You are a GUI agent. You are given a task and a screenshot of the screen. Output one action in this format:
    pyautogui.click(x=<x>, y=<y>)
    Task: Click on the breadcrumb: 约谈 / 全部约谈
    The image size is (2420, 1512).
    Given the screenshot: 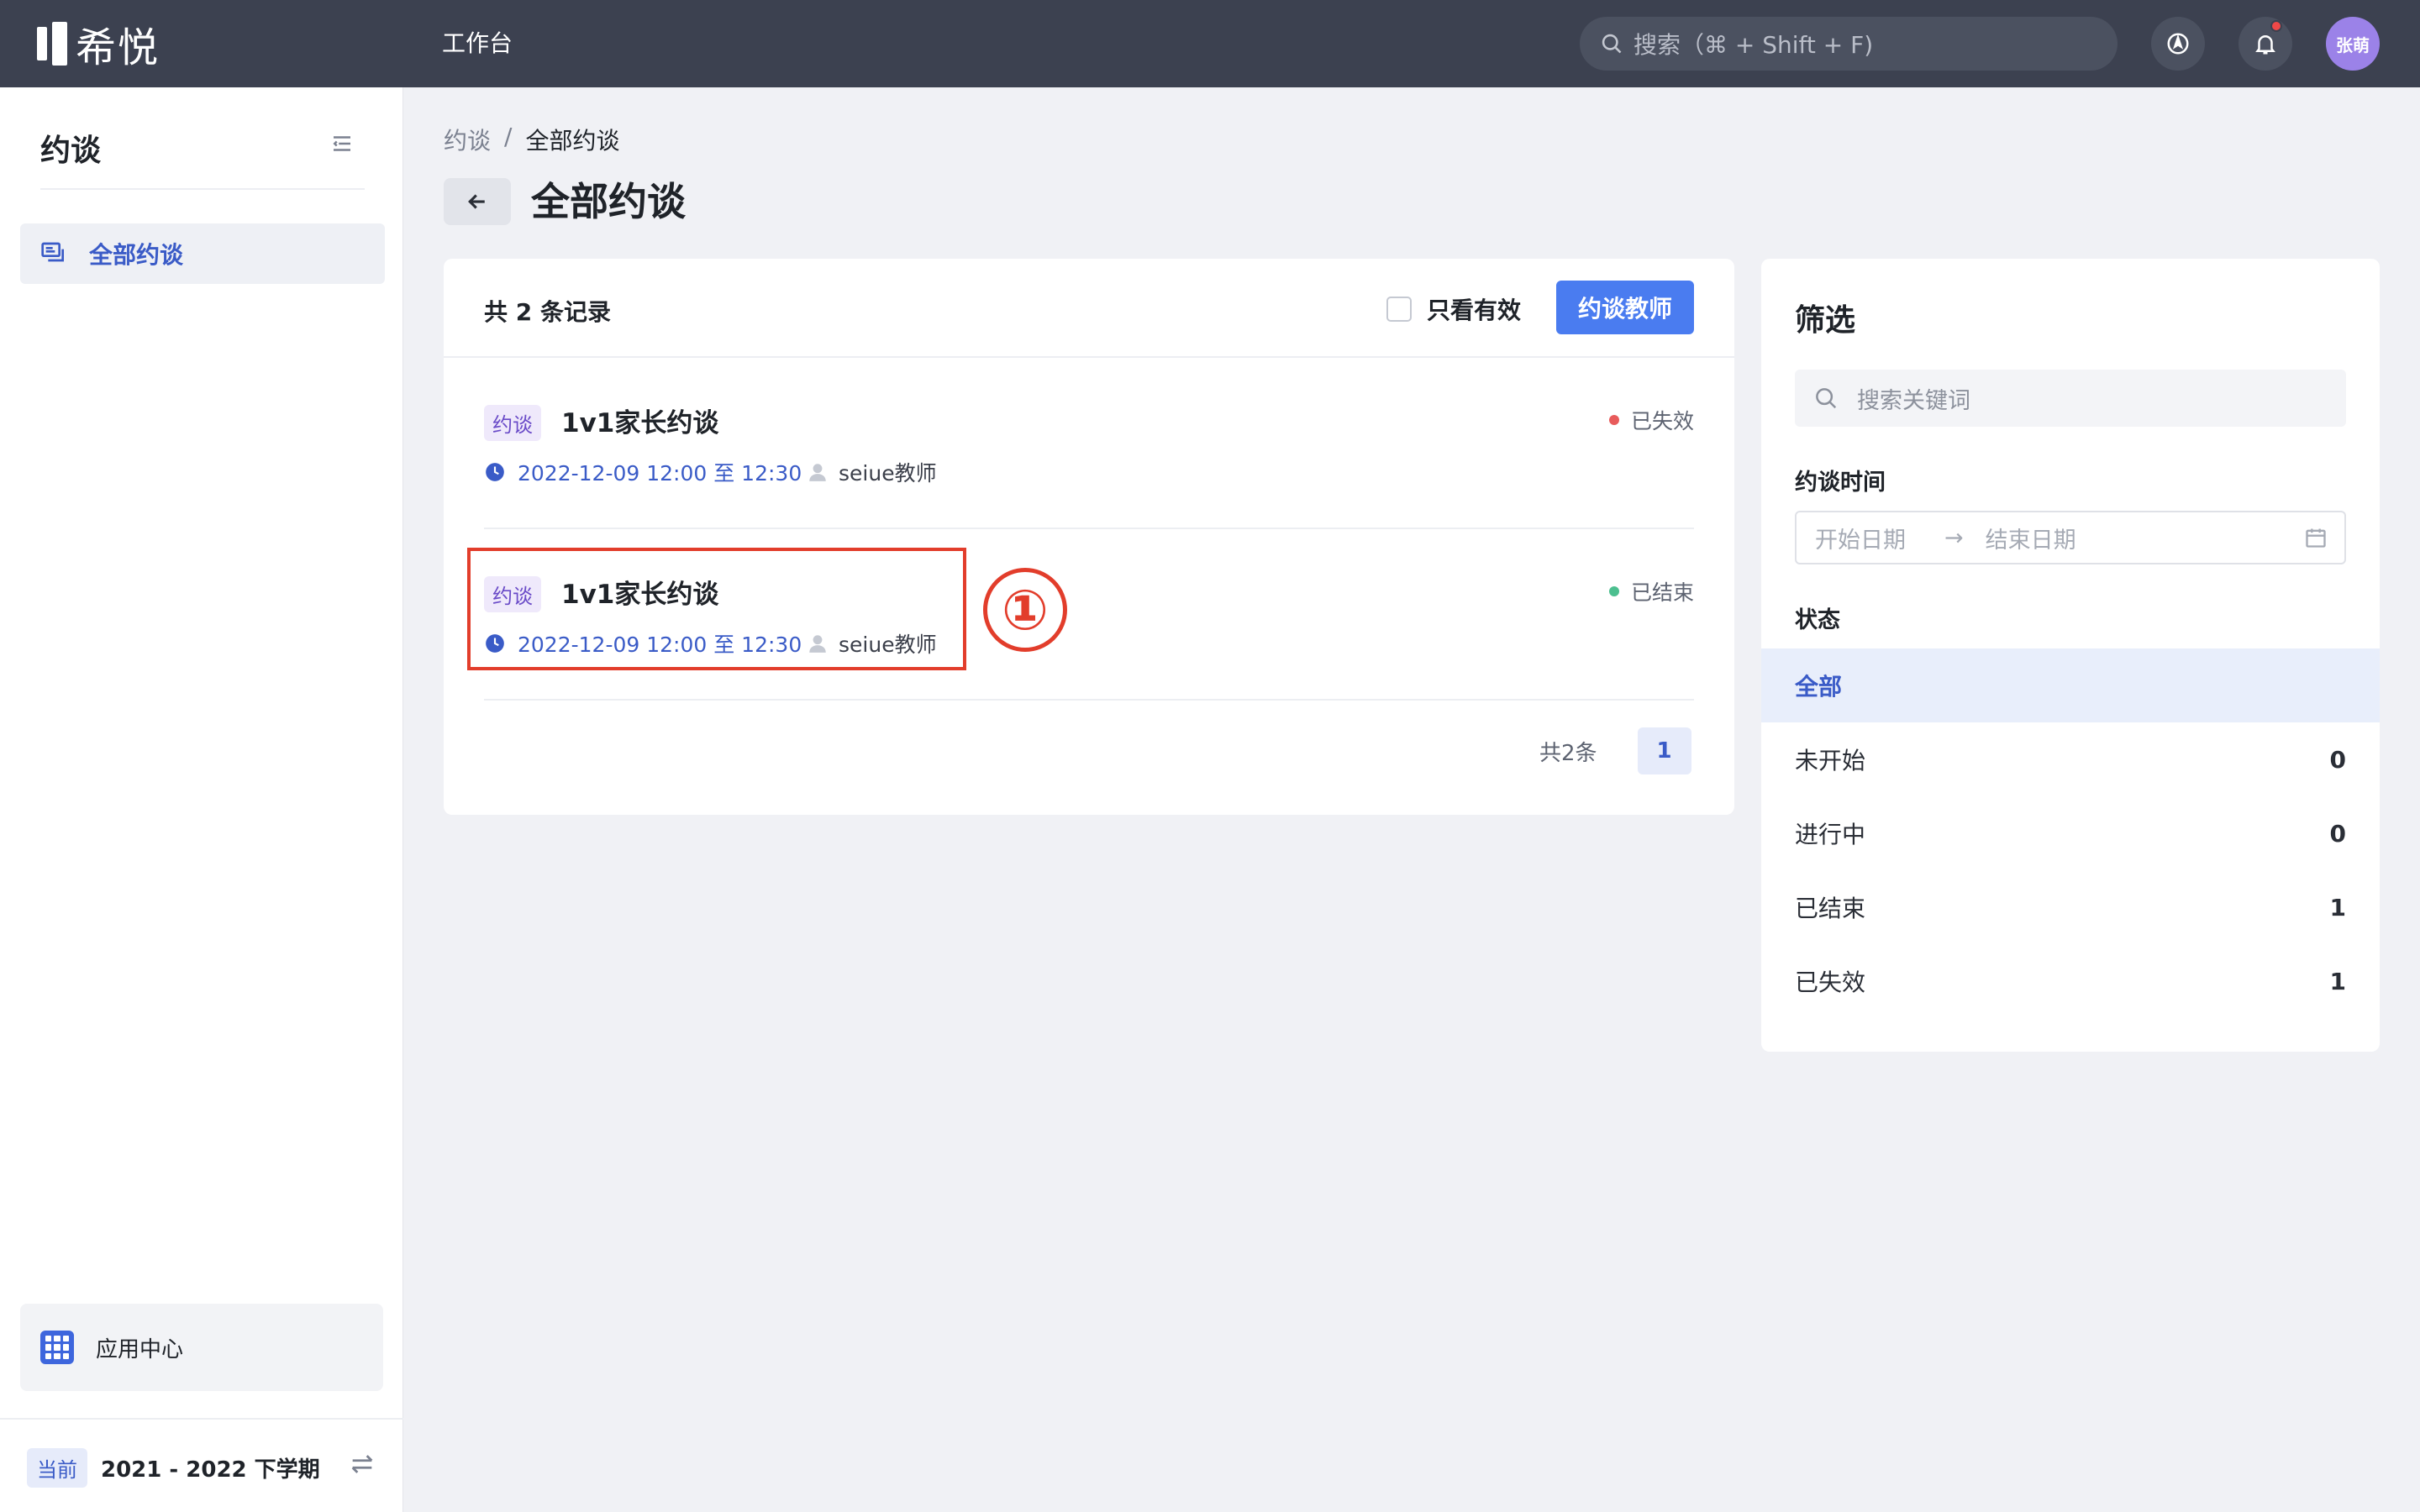 What is the action you would take?
    pyautogui.click(x=531, y=139)
    